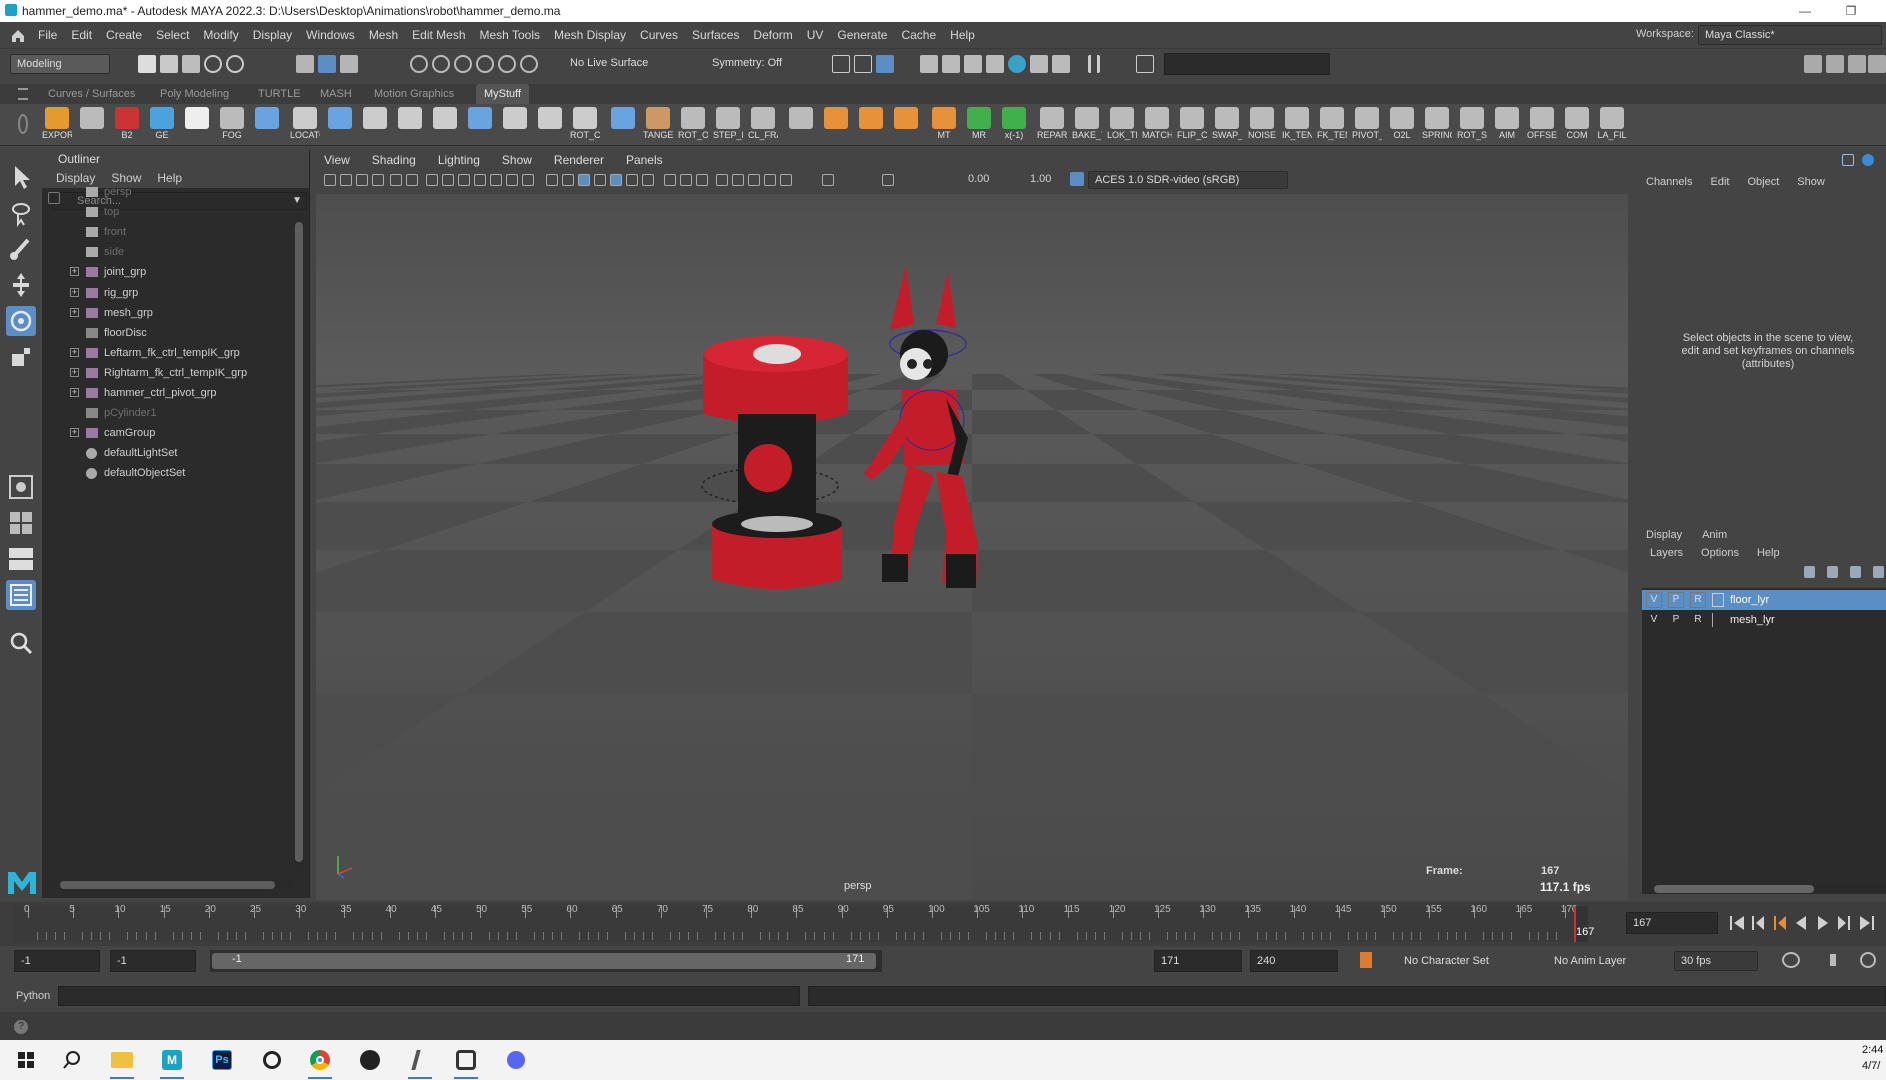  Describe the element at coordinates (1855, 572) in the screenshot. I see `new-layer-icon` at that location.